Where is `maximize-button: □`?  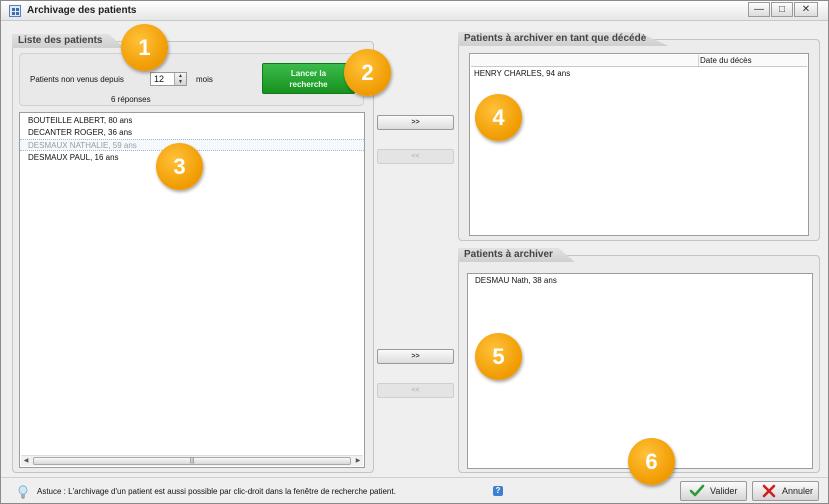 maximize-button: □ is located at coordinates (782, 9).